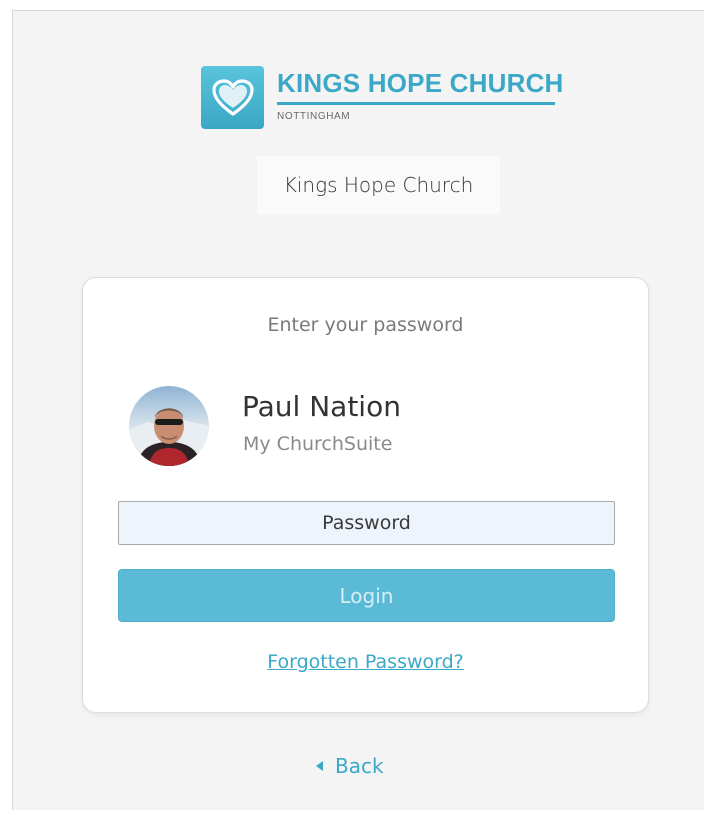  What do you see at coordinates (365, 325) in the screenshot?
I see `card-heading: Enter your password` at bounding box center [365, 325].